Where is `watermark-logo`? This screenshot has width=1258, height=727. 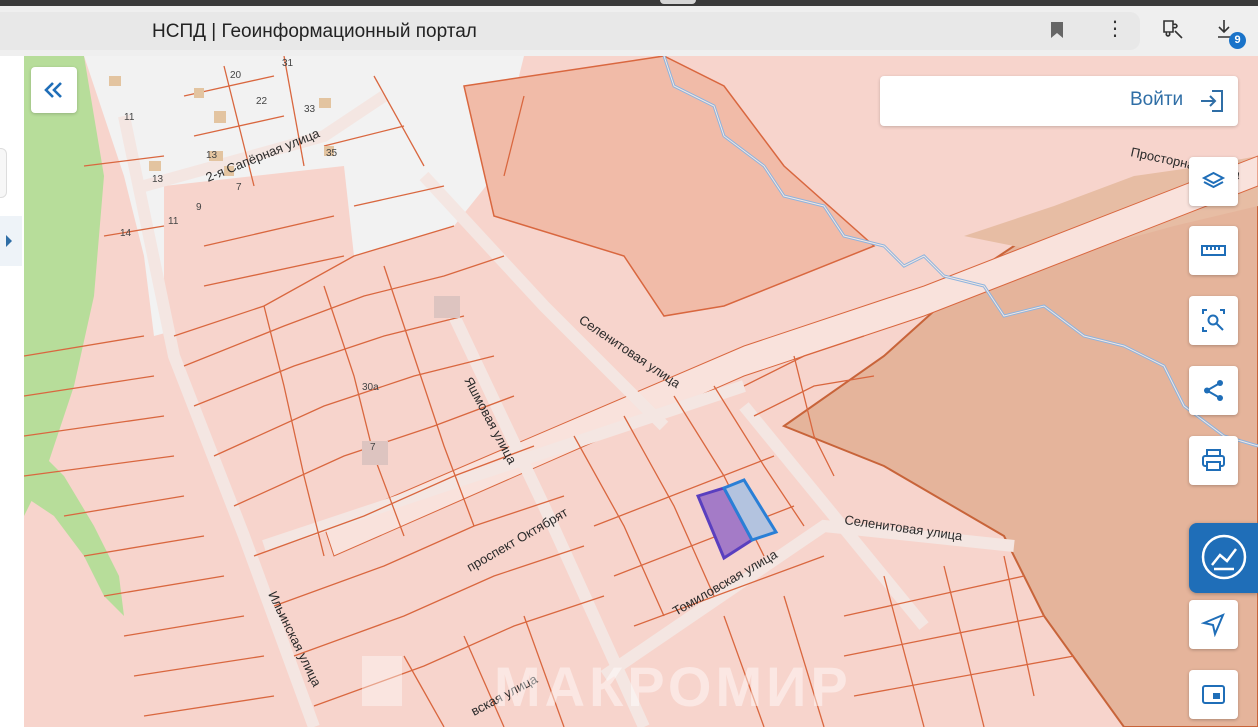
watermark-logo is located at coordinates (382, 681).